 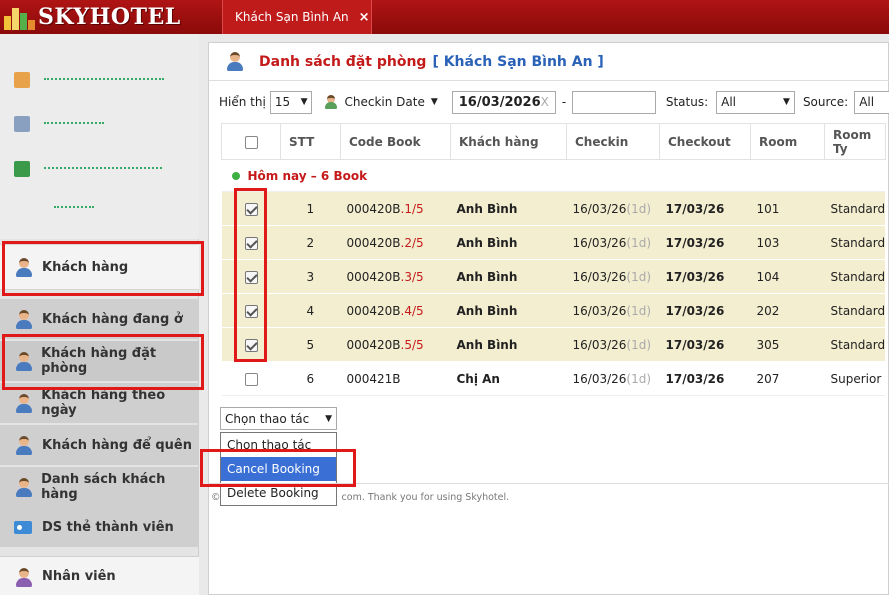 I want to click on status-label: Status:, so click(x=687, y=102).